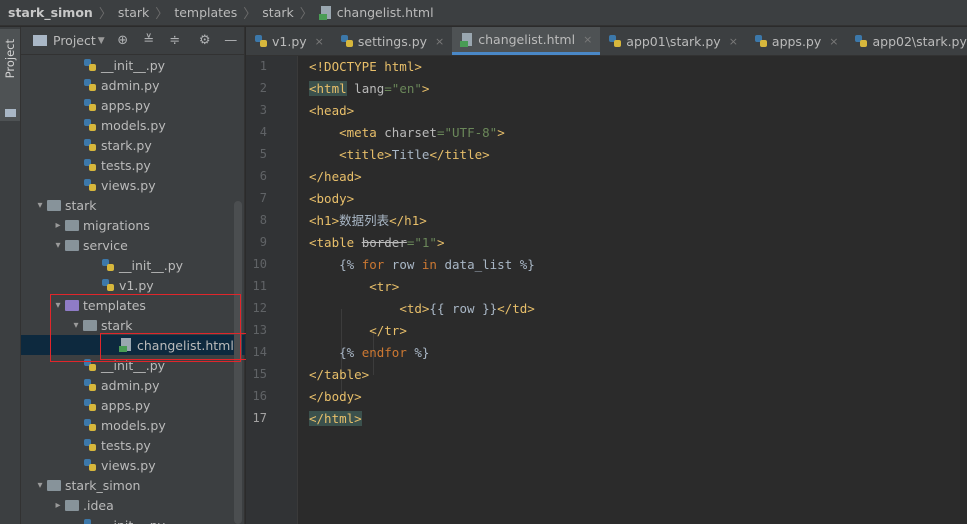  What do you see at coordinates (205, 41) in the screenshot?
I see `gear-icon: ⚙` at bounding box center [205, 41].